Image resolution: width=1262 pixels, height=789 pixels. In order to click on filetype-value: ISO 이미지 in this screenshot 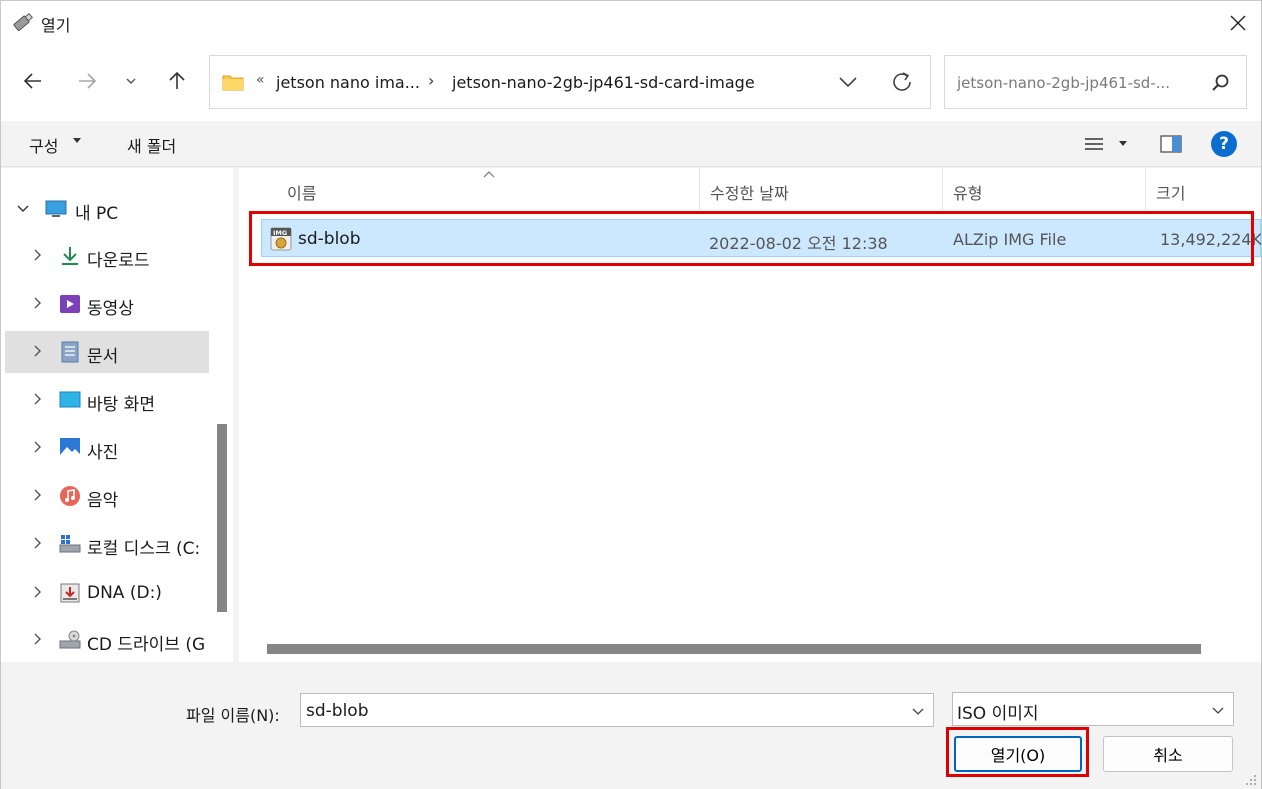, I will do `click(998, 714)`.